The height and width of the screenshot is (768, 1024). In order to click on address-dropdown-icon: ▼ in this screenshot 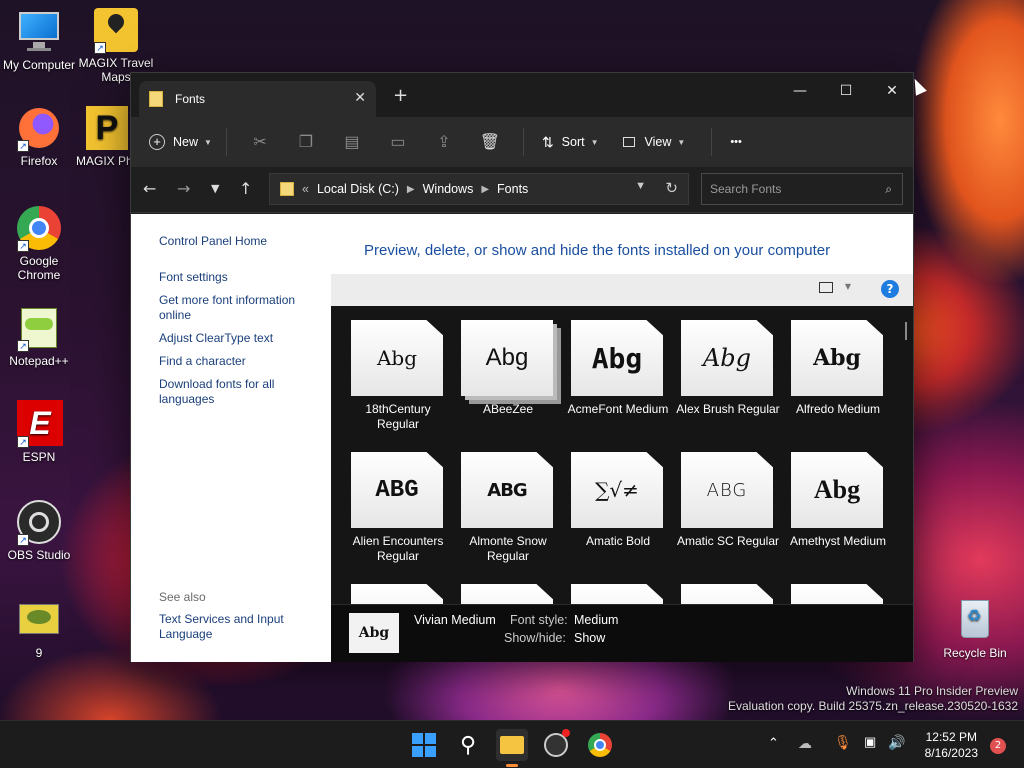, I will do `click(640, 186)`.